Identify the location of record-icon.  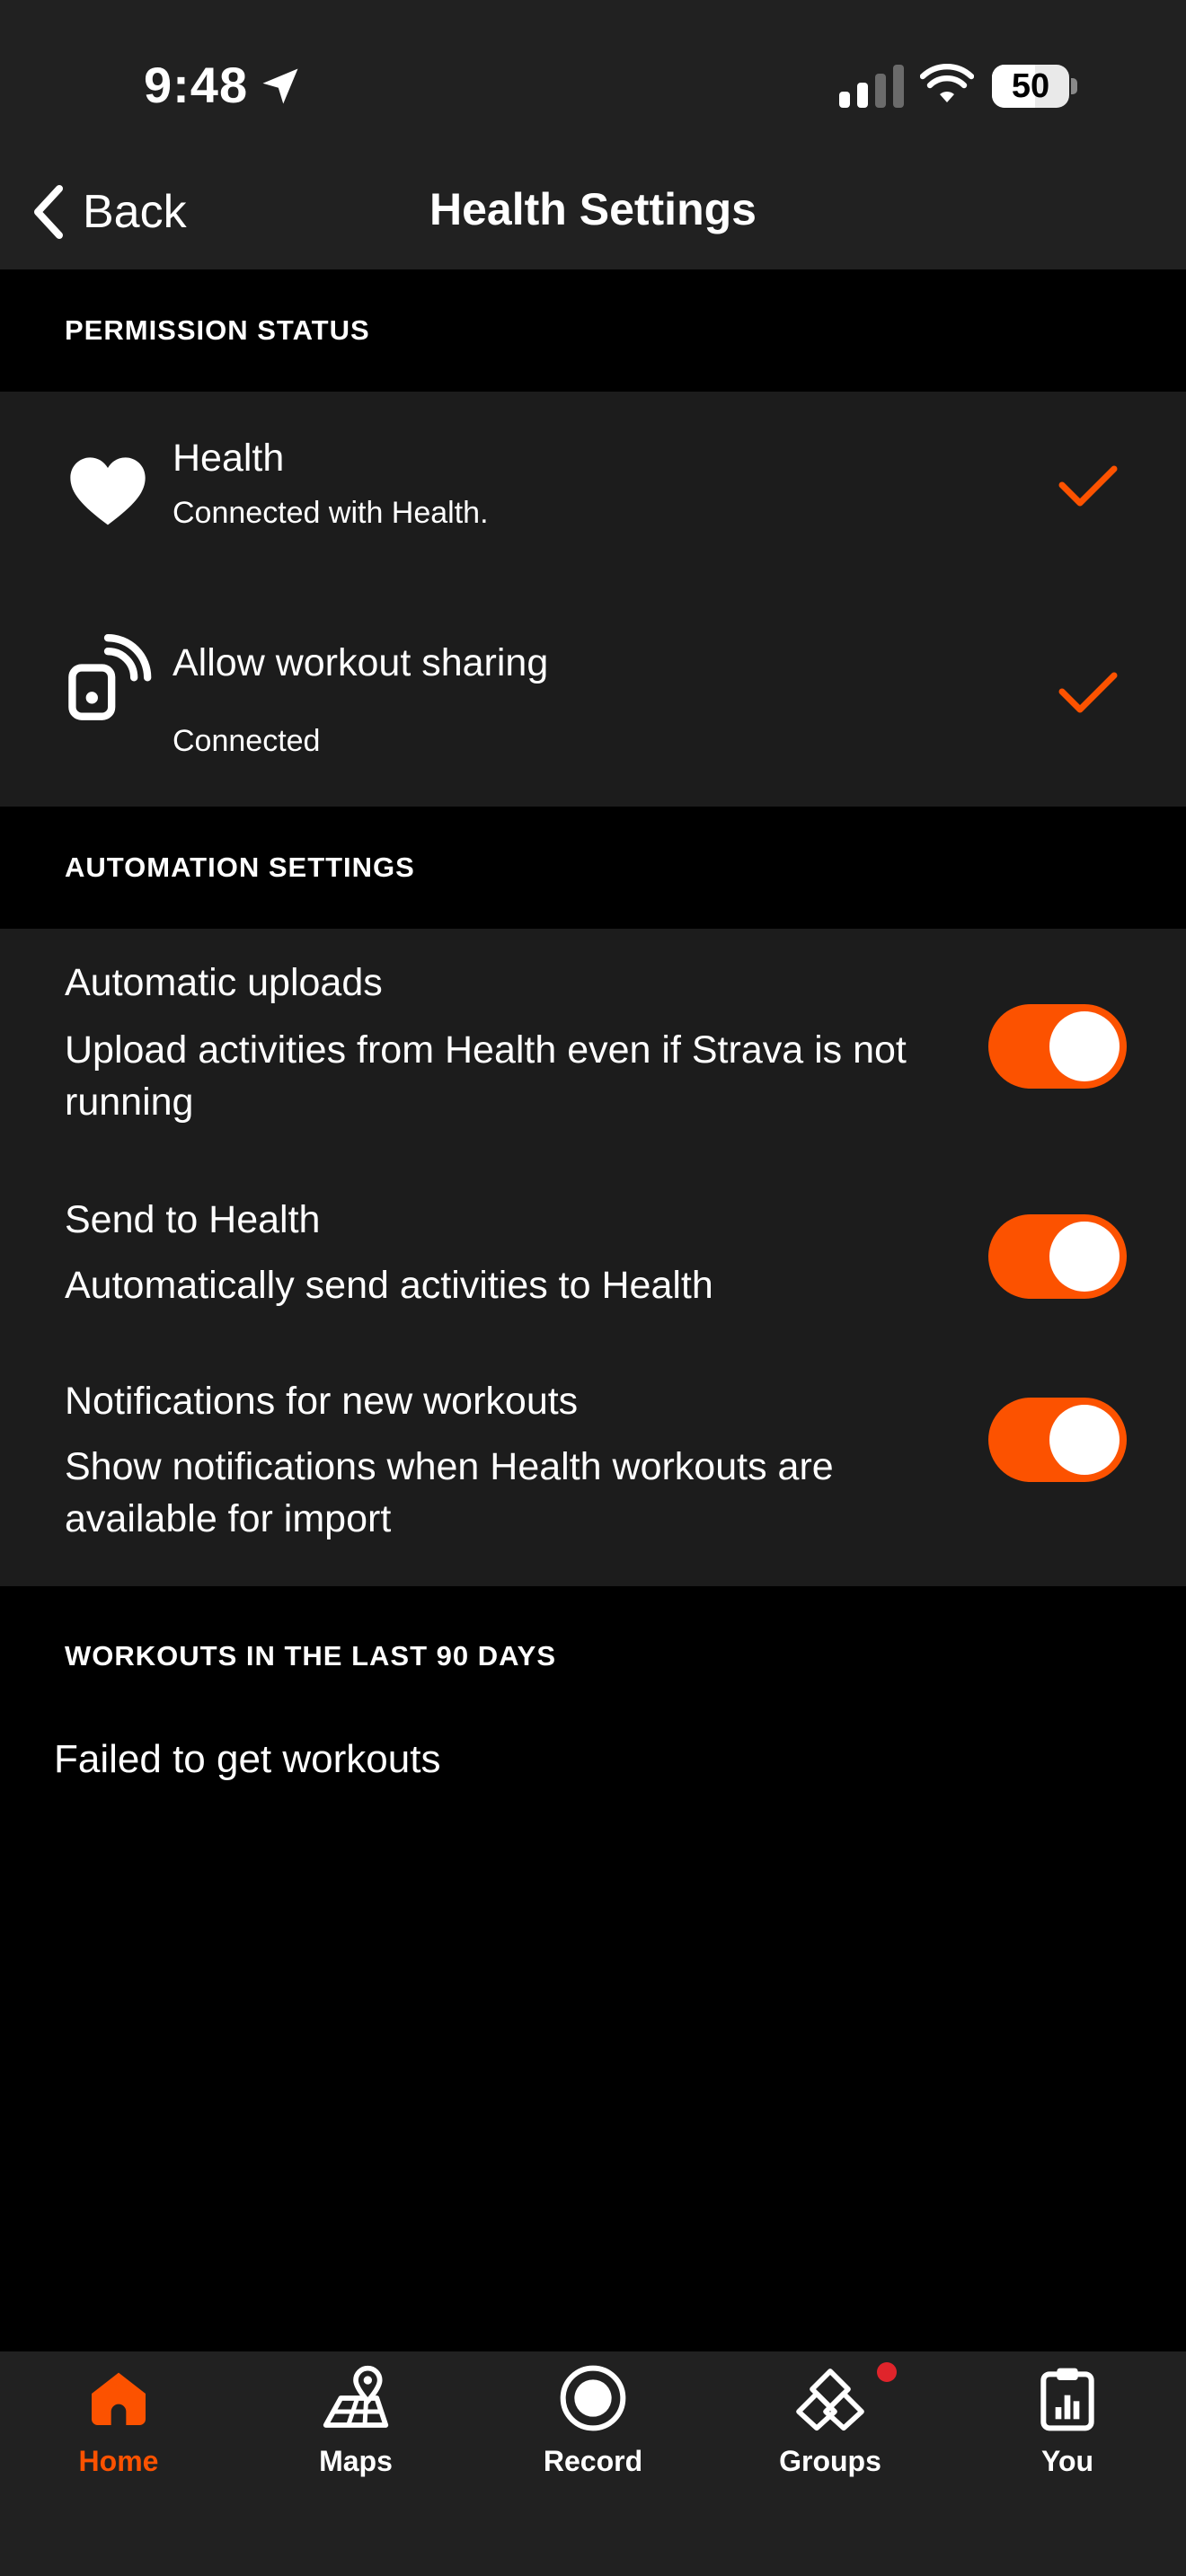
(593, 2398).